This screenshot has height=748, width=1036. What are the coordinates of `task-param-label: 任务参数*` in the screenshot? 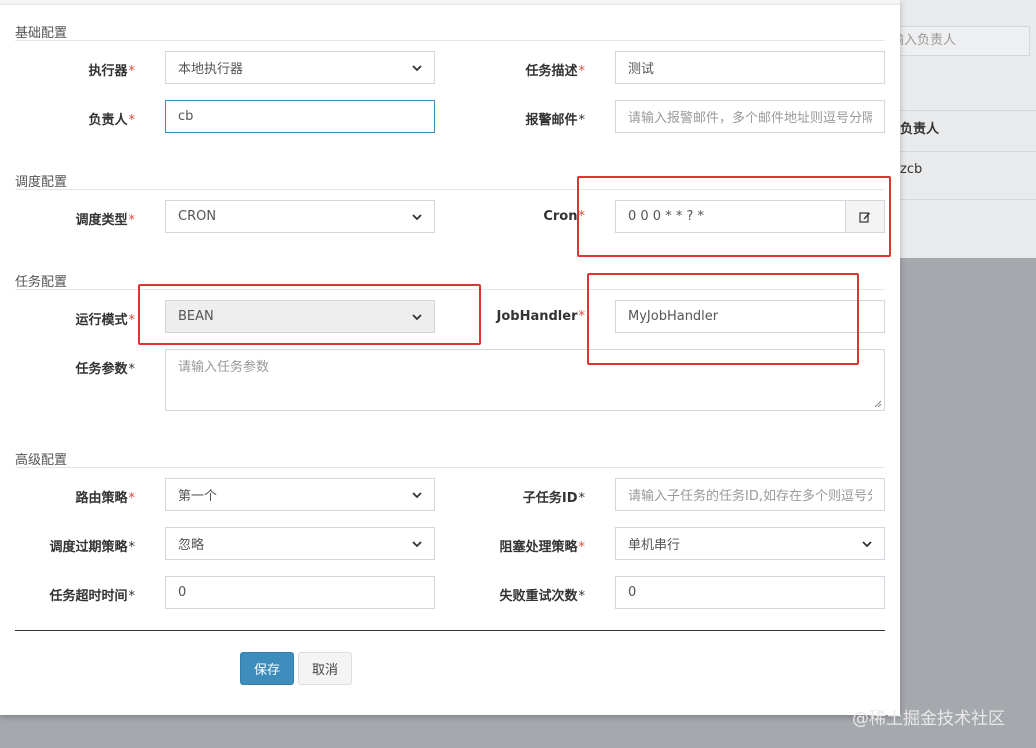 It's located at (105, 369).